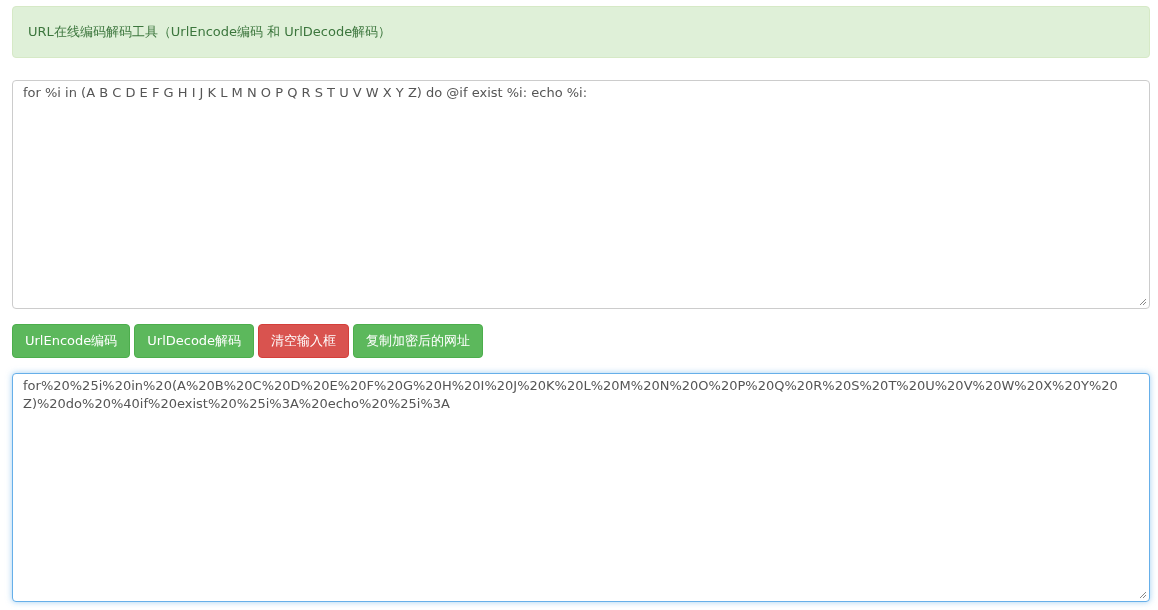 The height and width of the screenshot is (610, 1158). I want to click on action-button: UrlDecode解码, so click(194, 341).